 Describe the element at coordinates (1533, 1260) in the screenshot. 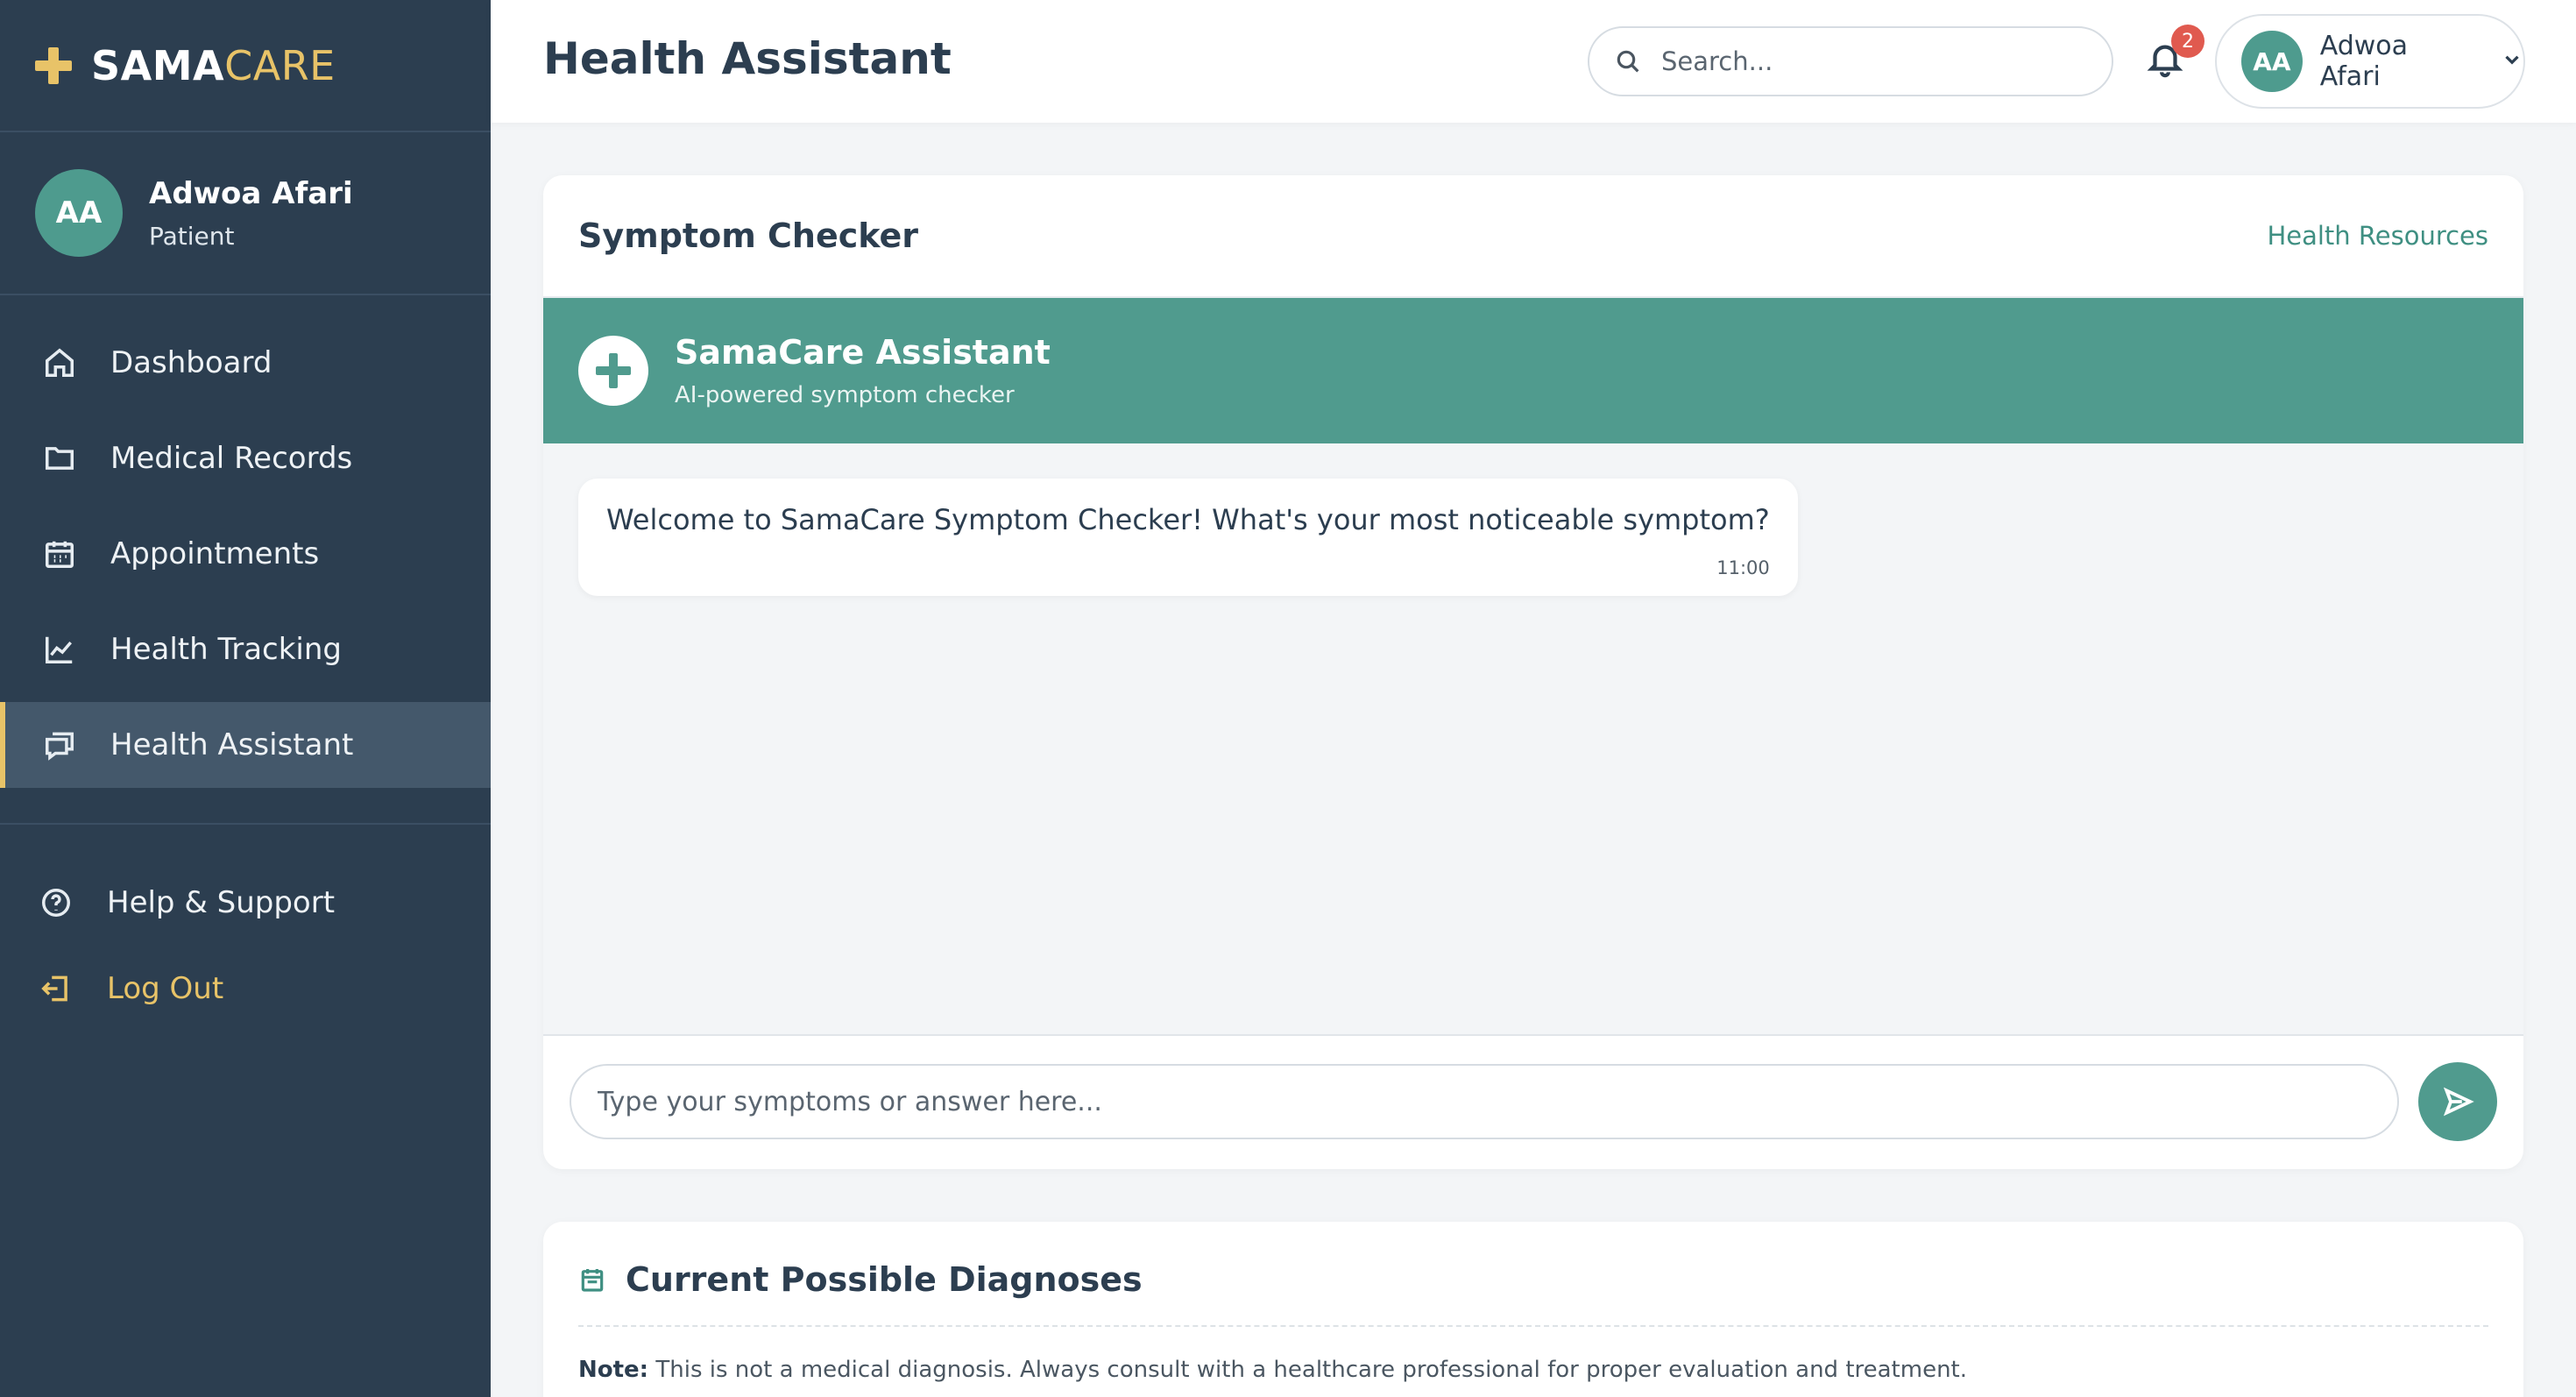

I see `diagnoses-header: Current Possible Diagnoses` at that location.